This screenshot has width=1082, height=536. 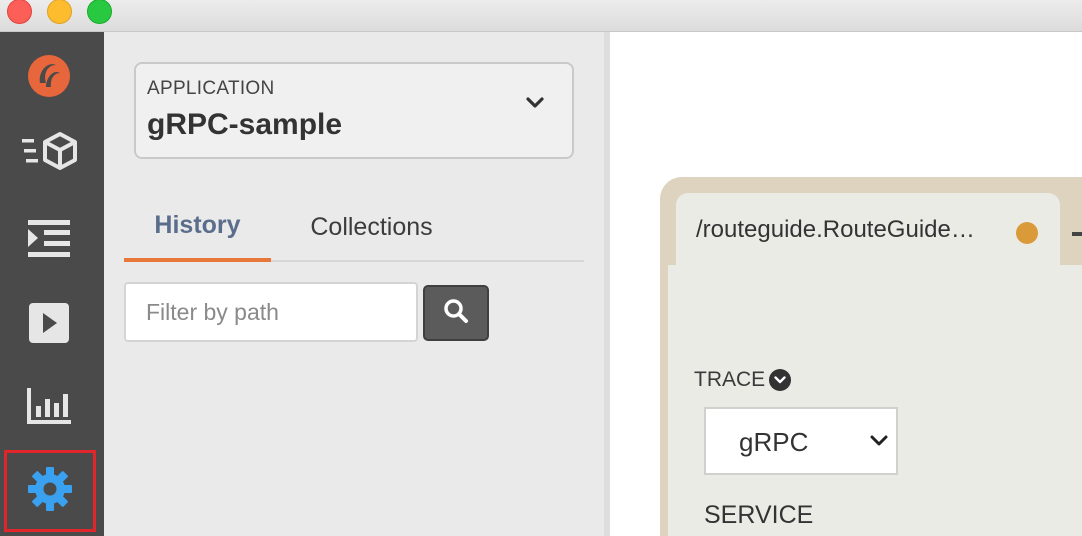 What do you see at coordinates (99, 12) in the screenshot?
I see `window-maximize-button` at bounding box center [99, 12].